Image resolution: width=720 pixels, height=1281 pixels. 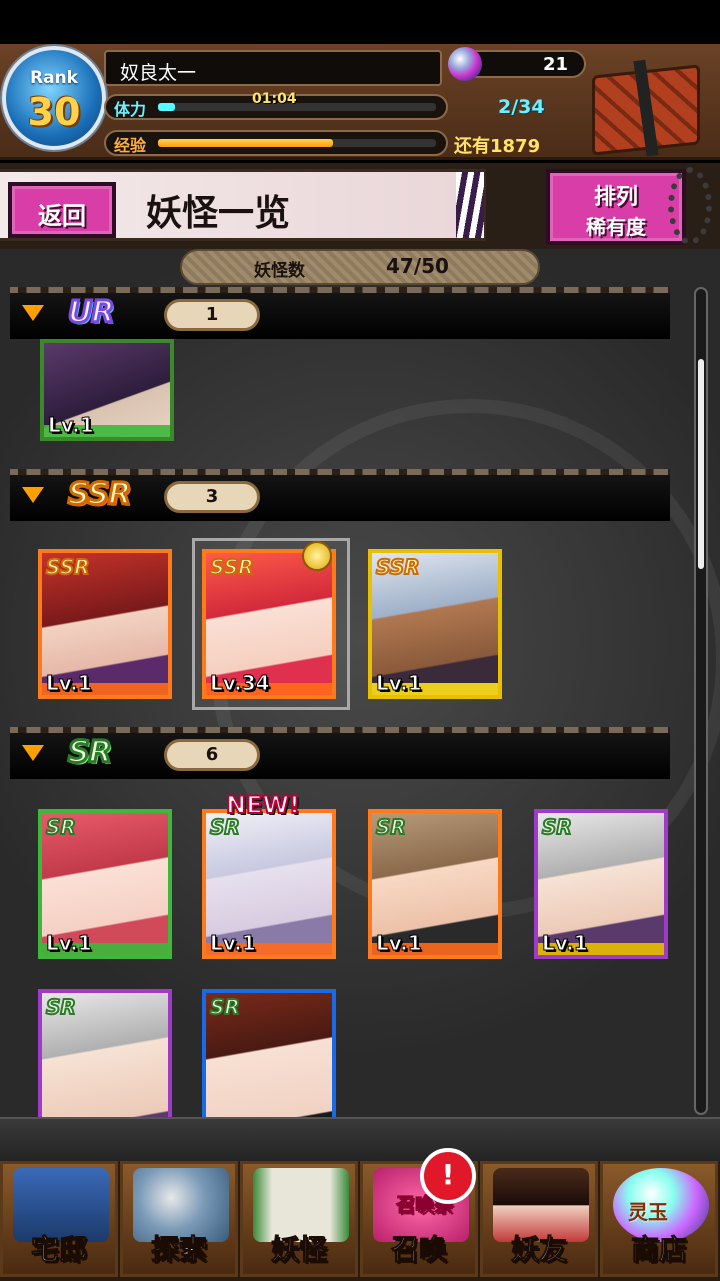 I want to click on gem-count: 21, so click(x=555, y=64).